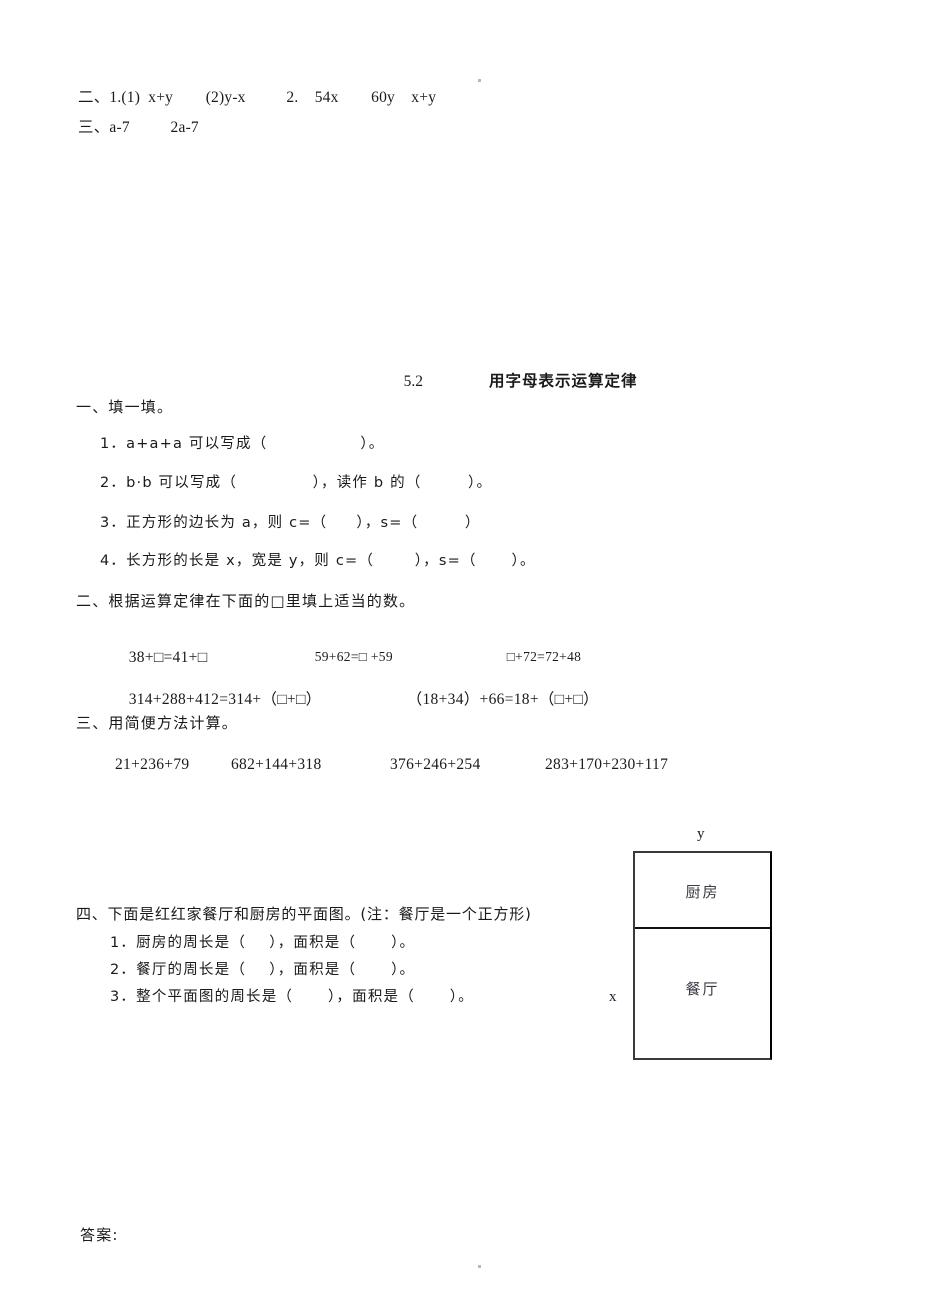 The width and height of the screenshot is (945, 1309). What do you see at coordinates (435, 764) in the screenshot?
I see `section-three-expression-3: 376+246+254` at bounding box center [435, 764].